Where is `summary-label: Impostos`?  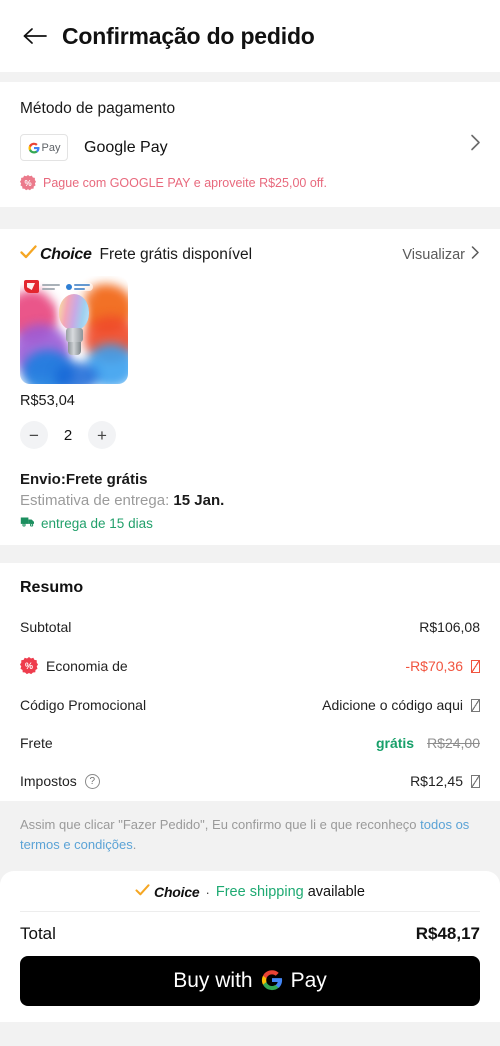 summary-label: Impostos is located at coordinates (48, 781).